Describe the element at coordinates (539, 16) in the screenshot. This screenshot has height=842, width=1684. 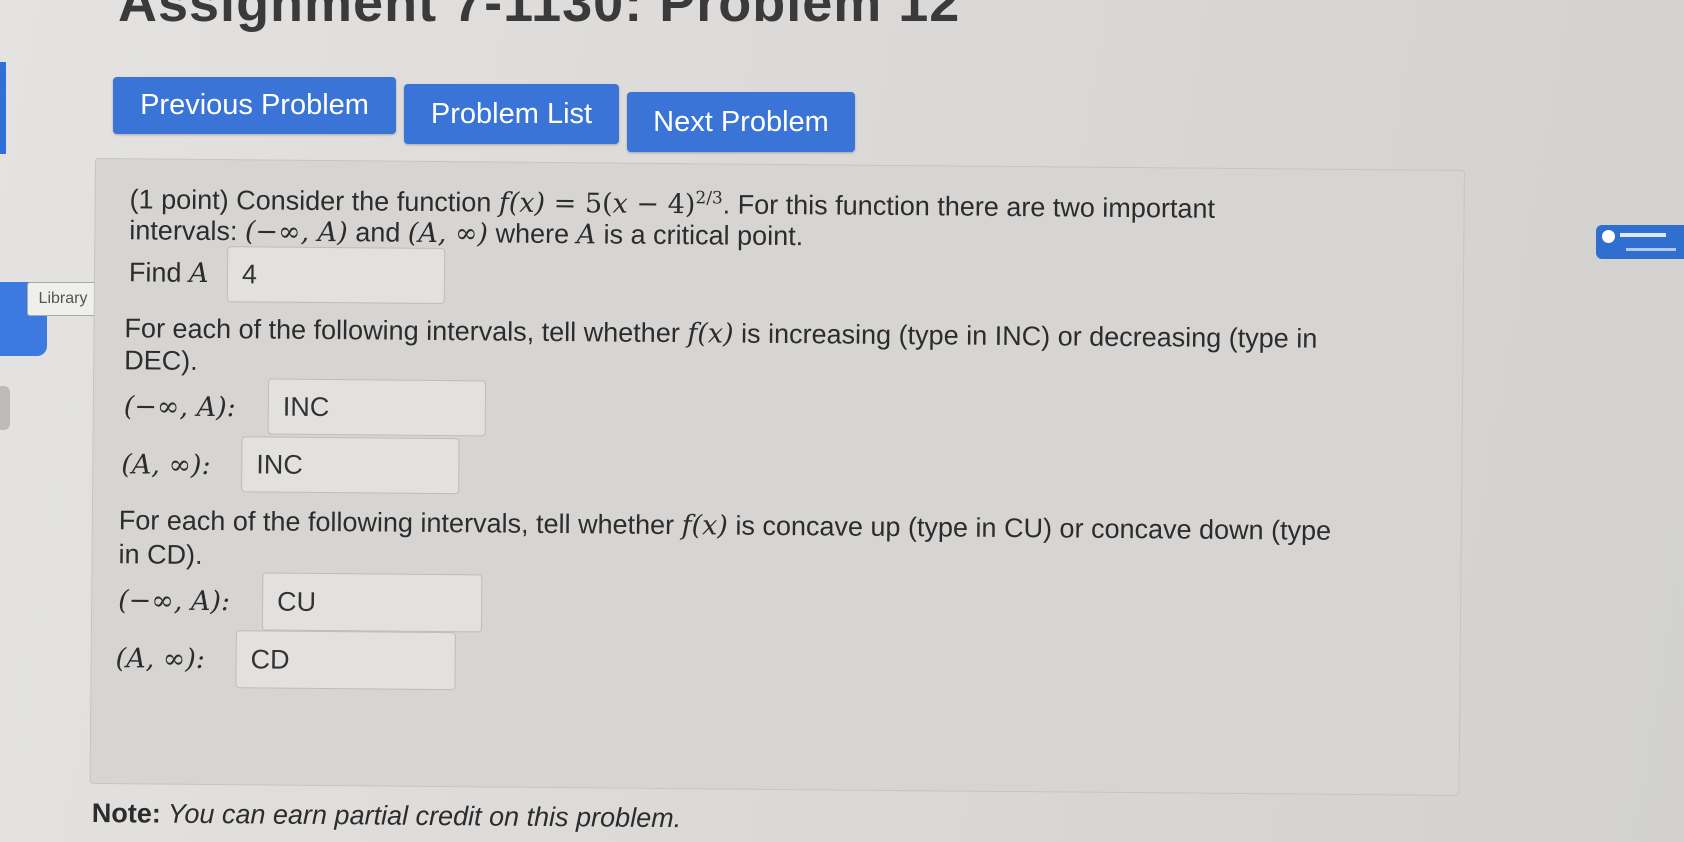
I see `page-title: Assignment 7-1130: Problem 12` at that location.